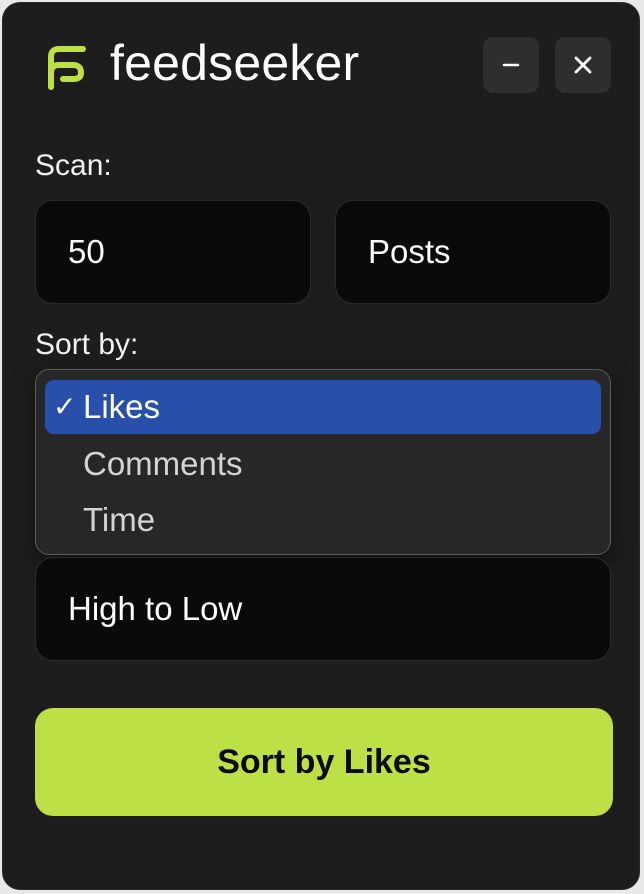  I want to click on close-button, so click(583, 65).